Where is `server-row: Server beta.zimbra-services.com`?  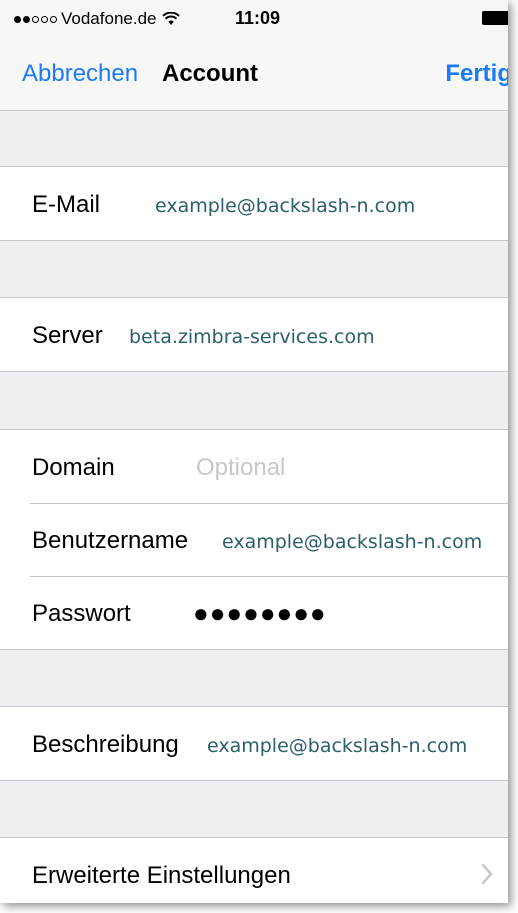 server-row: Server beta.zimbra-services.com is located at coordinates (254, 334).